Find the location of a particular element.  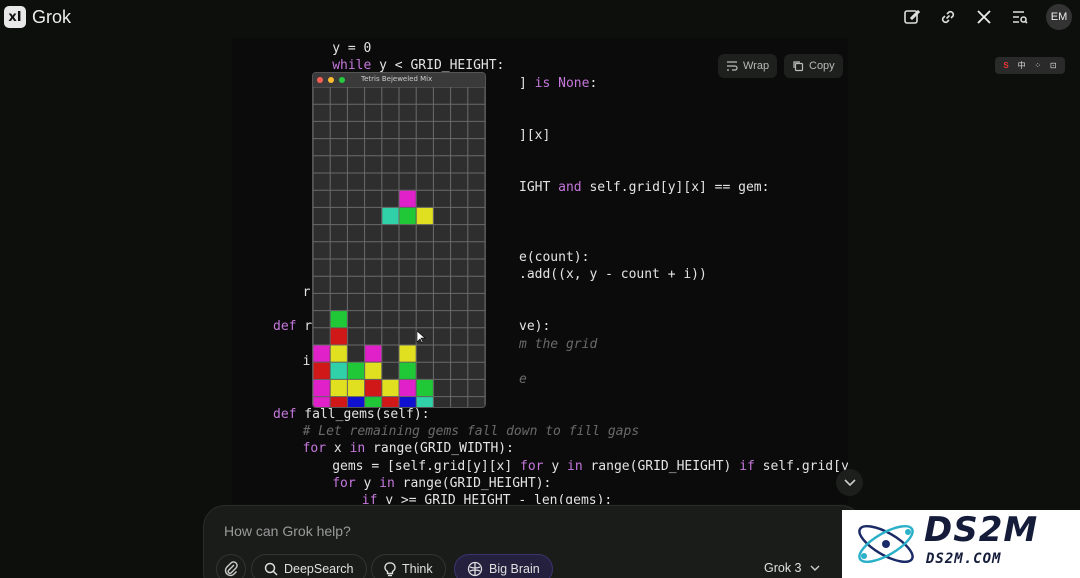

atom-logo-icon is located at coordinates (886, 544).